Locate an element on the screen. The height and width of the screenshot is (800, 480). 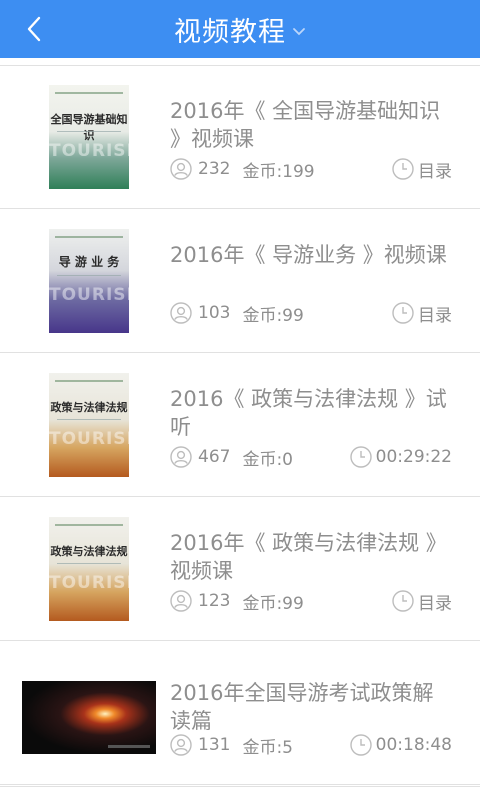
coin-price: 金币:5 is located at coordinates (267, 747).